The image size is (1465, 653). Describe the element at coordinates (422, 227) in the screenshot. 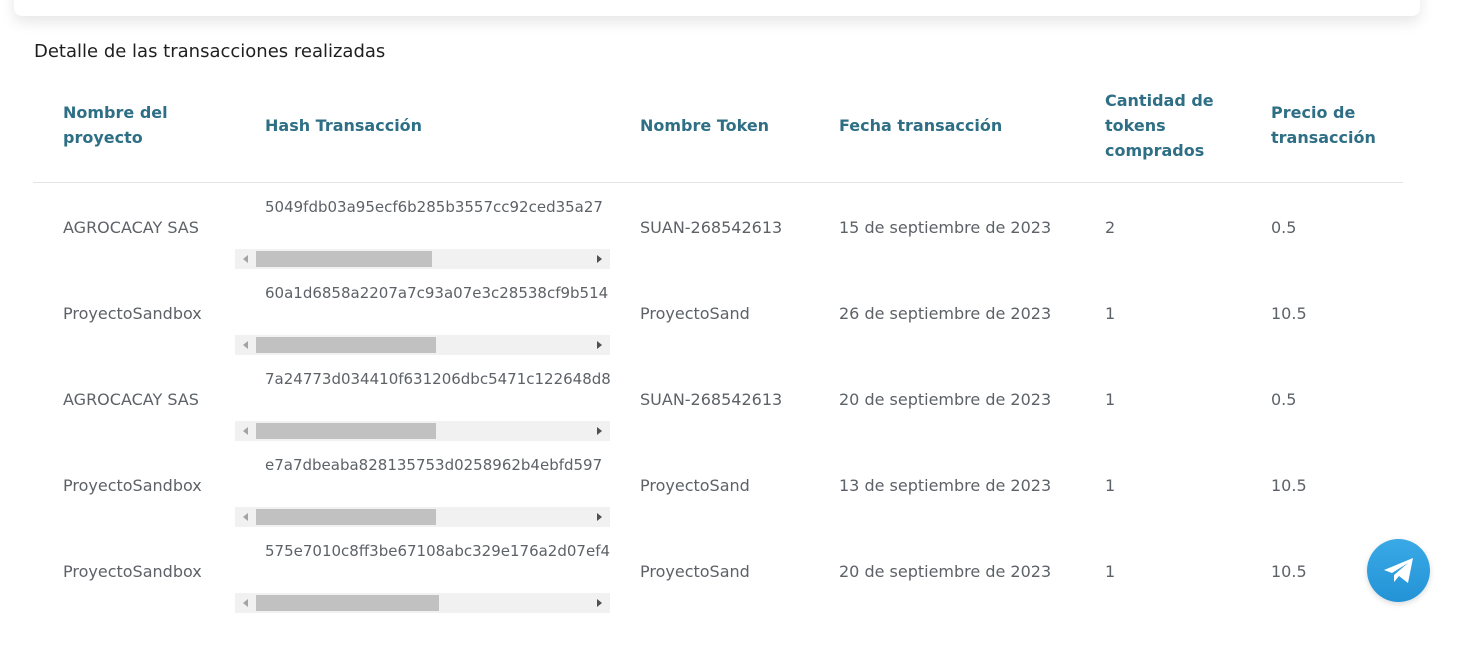

I see `hash-cell: 5049fdb03a95ecf6b285b3557cc92ced35a27` at that location.